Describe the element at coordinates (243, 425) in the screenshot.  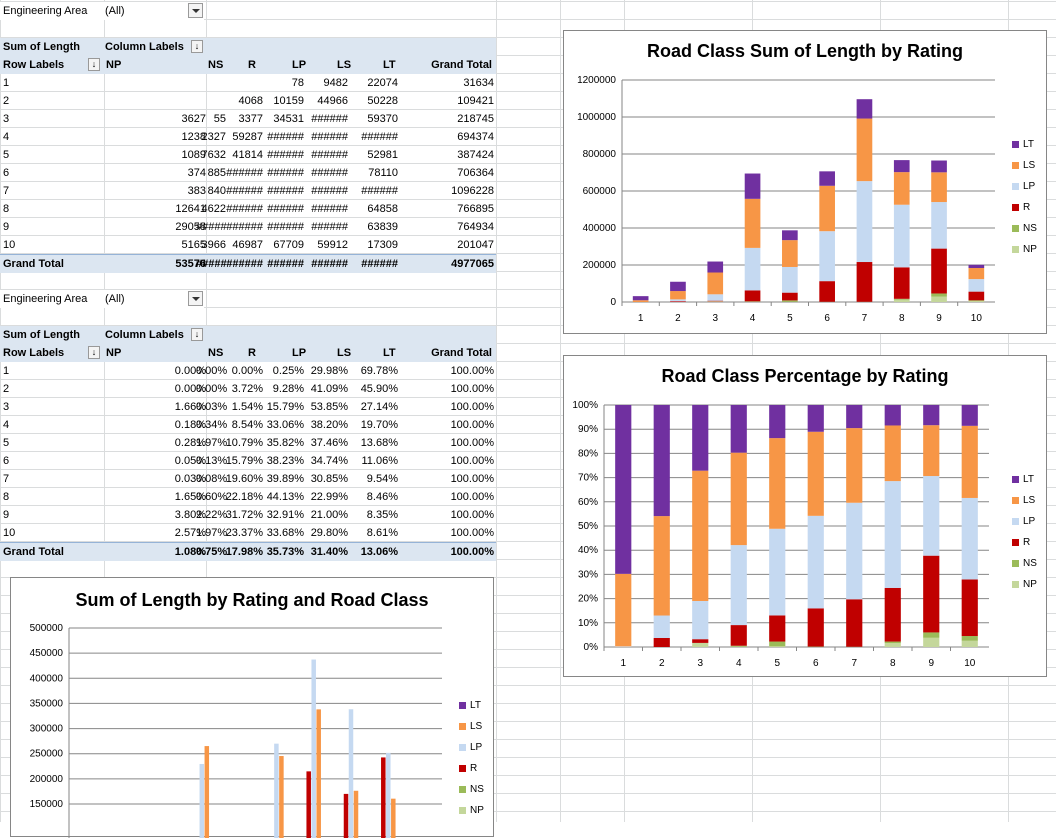
I see `pivot-cell: 8.54%` at that location.